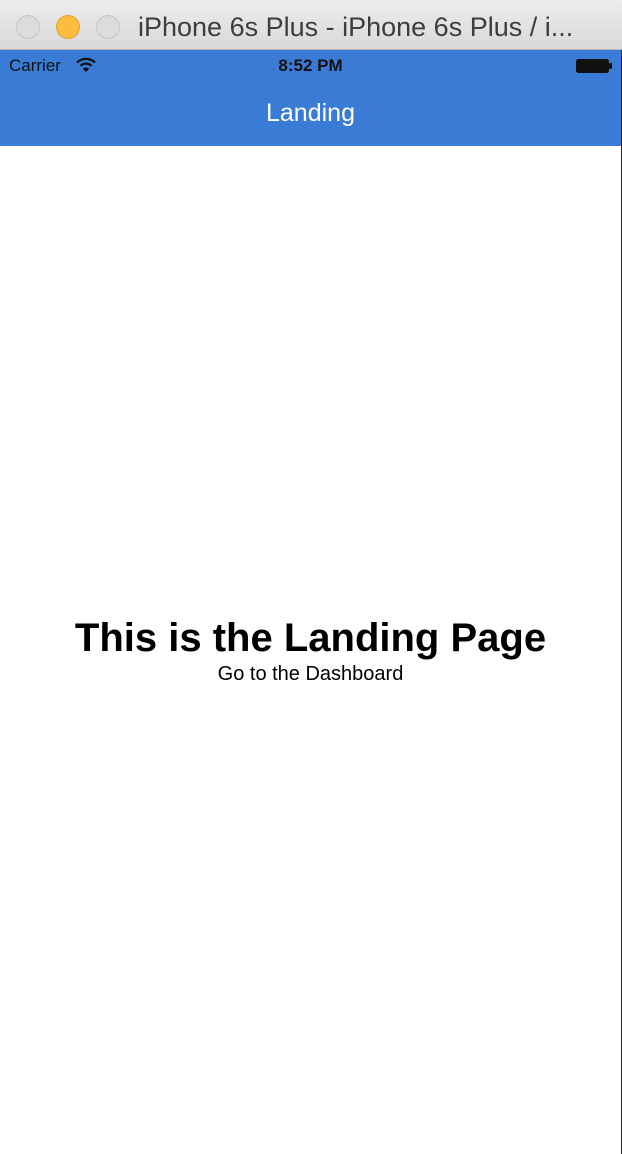  Describe the element at coordinates (310, 674) in the screenshot. I see `dashboard-link: Go to the Dashboard` at that location.